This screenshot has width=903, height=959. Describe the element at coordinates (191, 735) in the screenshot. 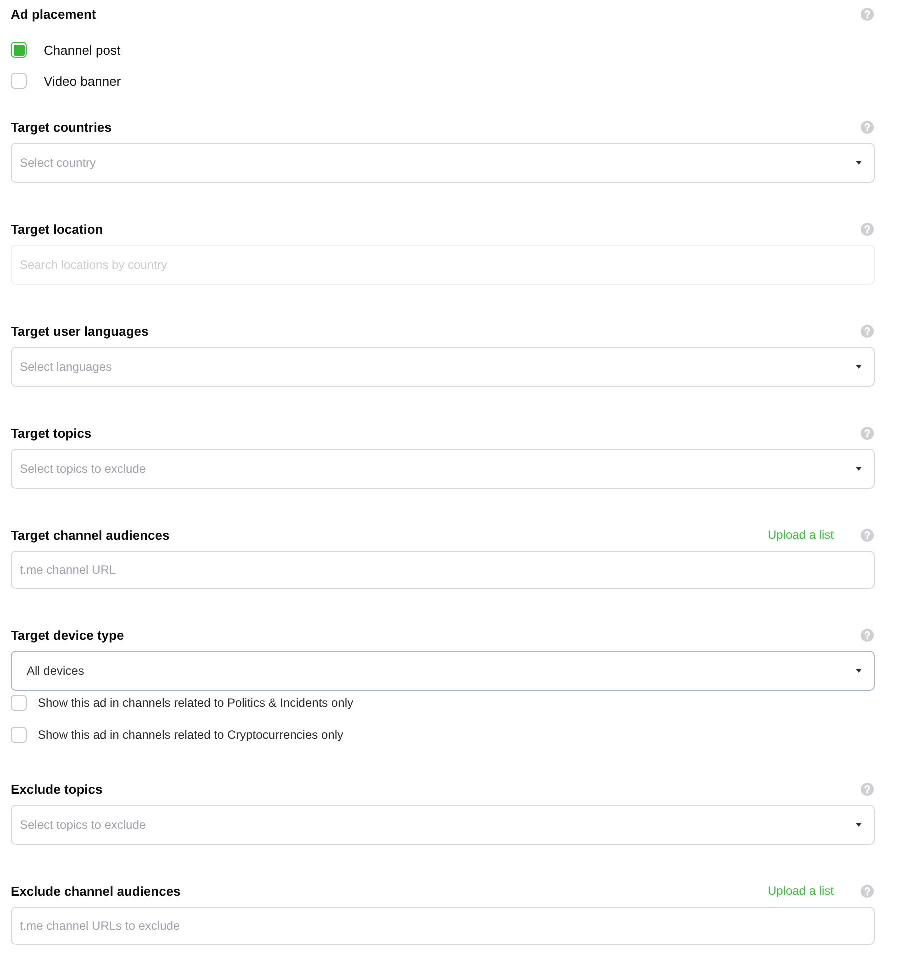

I see `checkbox-label: Show this ad in channels related to Cryptocurrencies only` at that location.